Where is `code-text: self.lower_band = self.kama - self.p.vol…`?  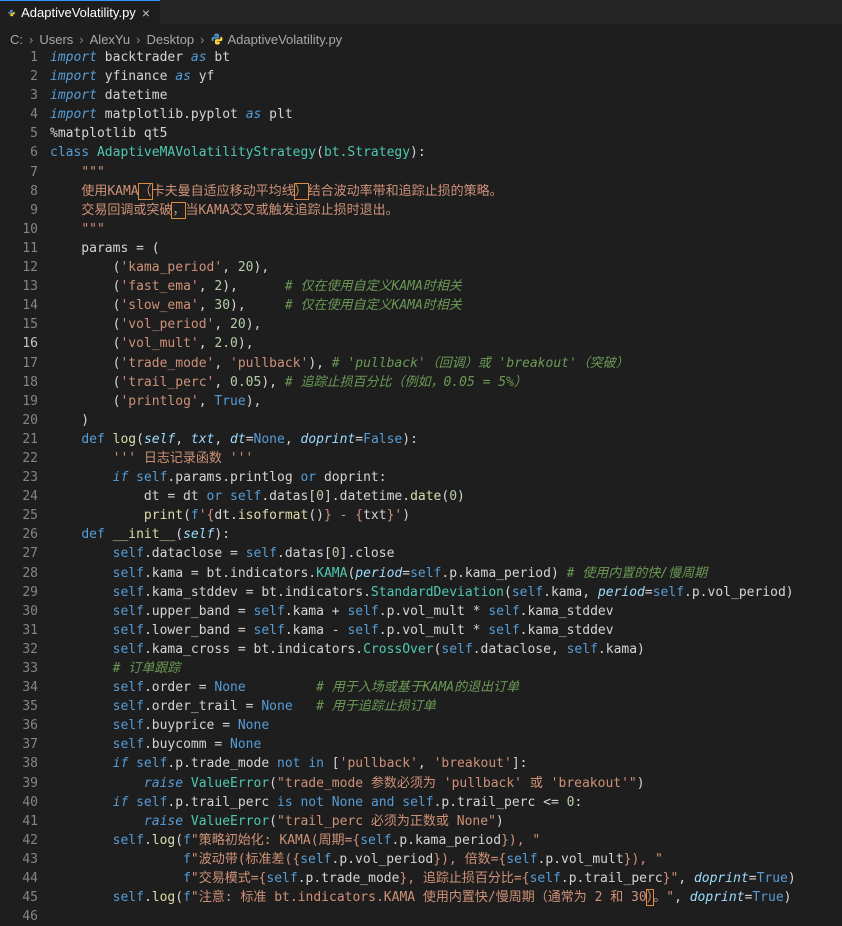 code-text: self.lower_band = self.kama - self.p.vol… is located at coordinates (332, 630).